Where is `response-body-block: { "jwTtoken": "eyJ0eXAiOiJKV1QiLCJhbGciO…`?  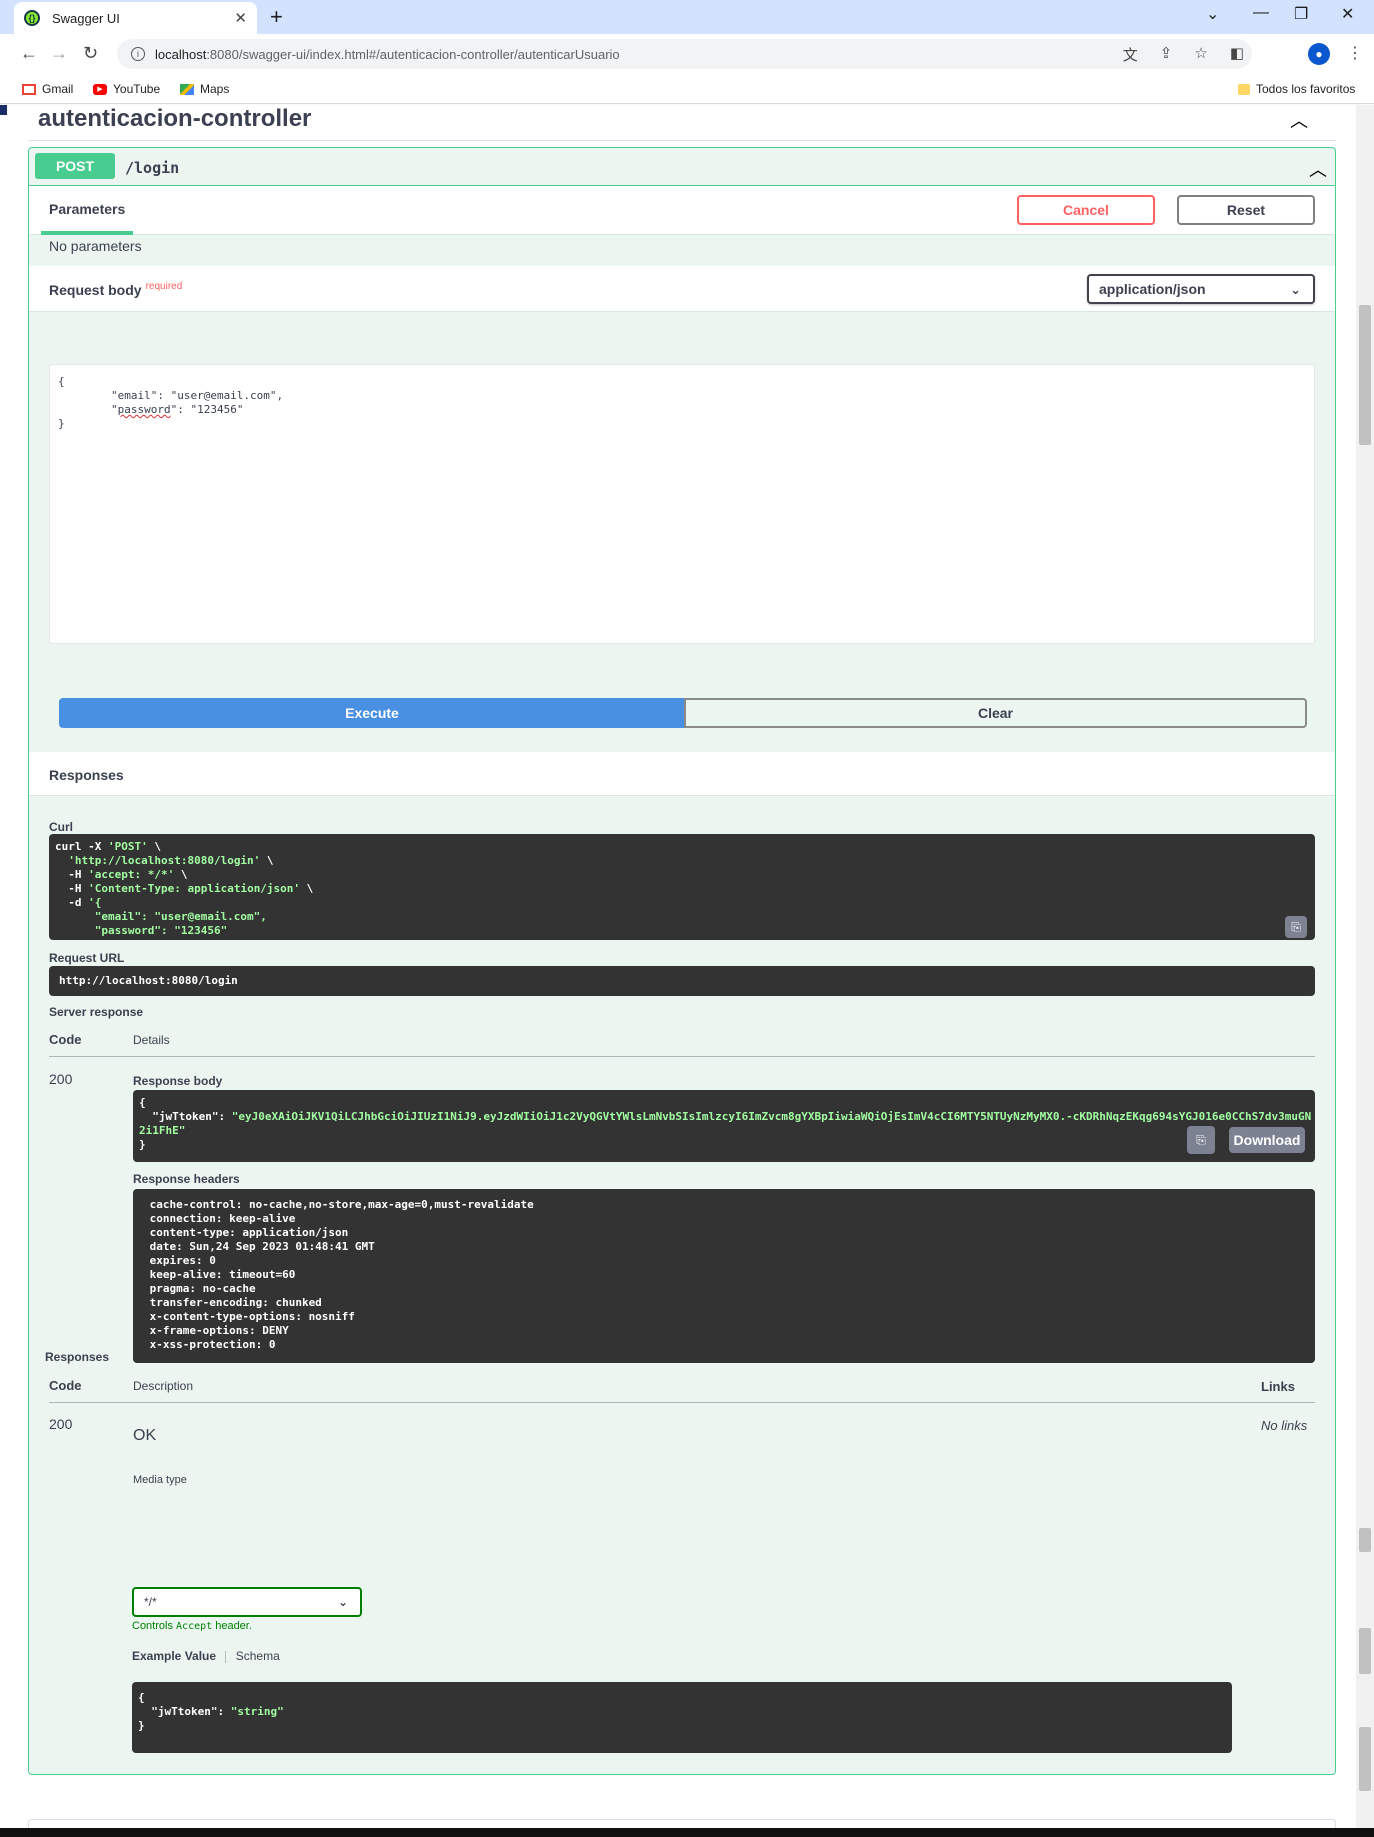
response-body-block: { "jwTtoken": "eyJ0eXAiOiJKV1QiLCJhbGciO… is located at coordinates (724, 1126).